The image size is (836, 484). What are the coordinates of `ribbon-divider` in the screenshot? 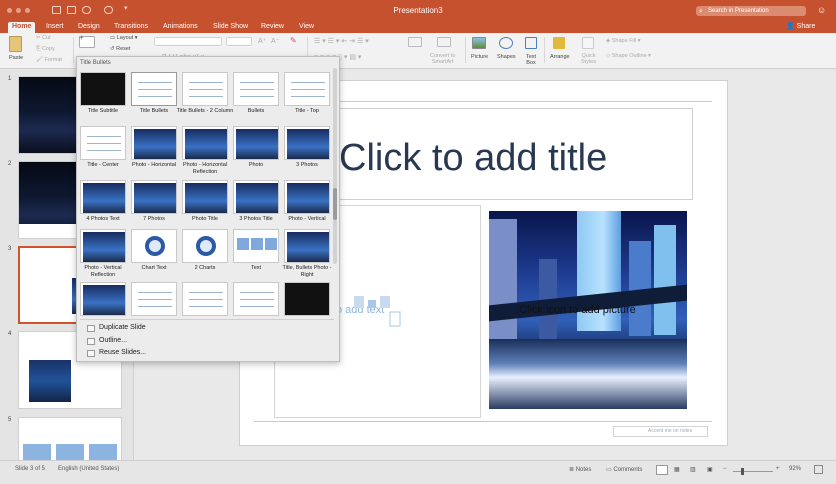 It's located at (73, 50).